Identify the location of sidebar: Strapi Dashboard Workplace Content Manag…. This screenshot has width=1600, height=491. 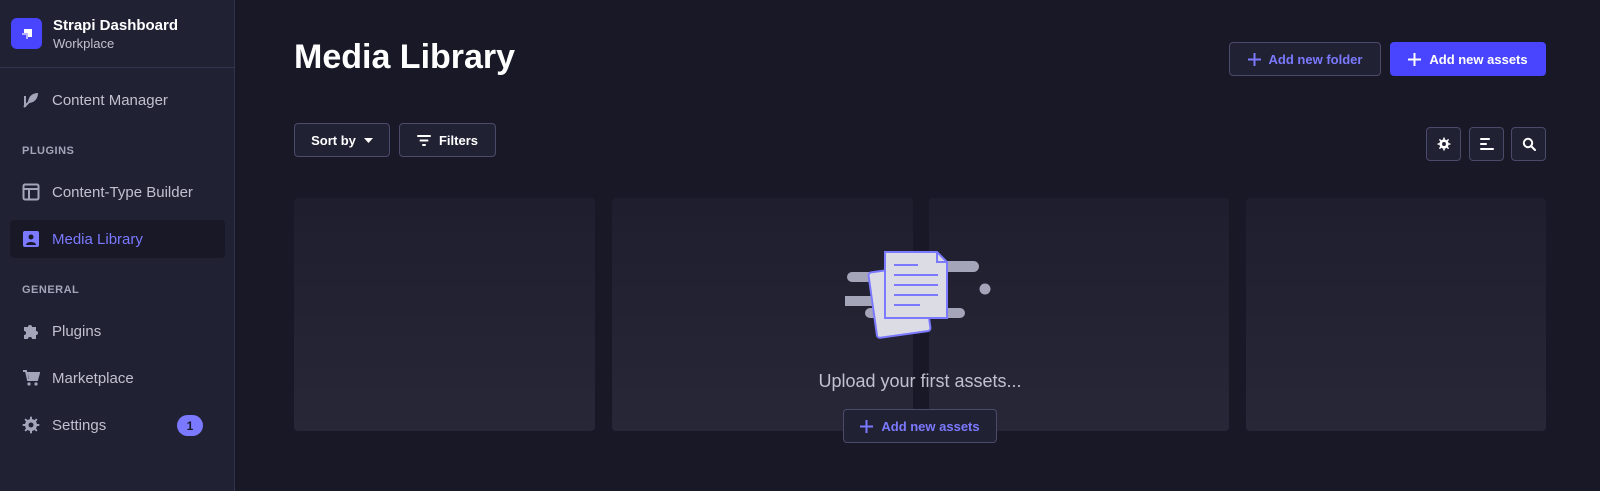
(117, 245).